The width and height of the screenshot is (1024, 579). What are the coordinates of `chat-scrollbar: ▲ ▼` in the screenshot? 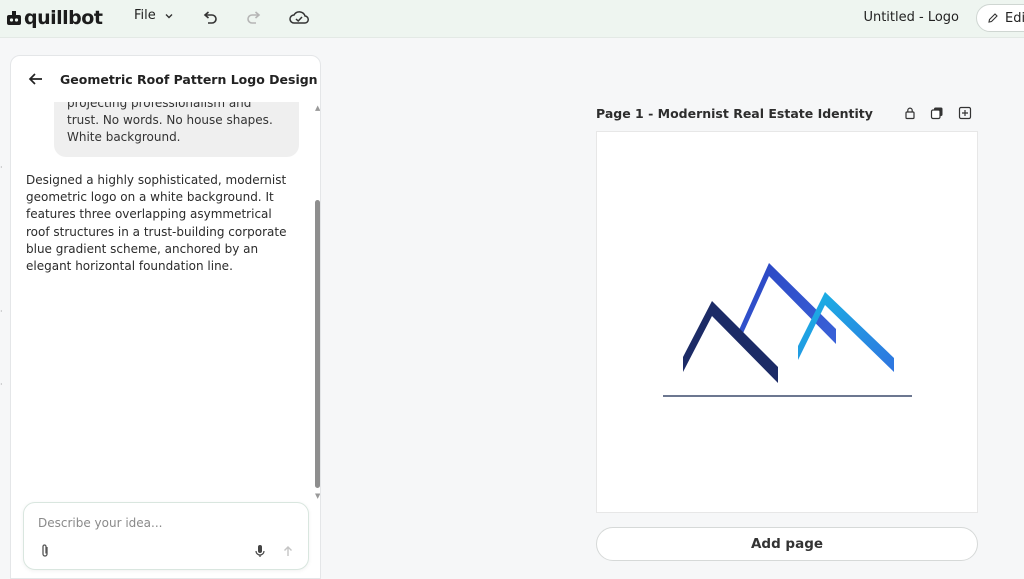 It's located at (317, 301).